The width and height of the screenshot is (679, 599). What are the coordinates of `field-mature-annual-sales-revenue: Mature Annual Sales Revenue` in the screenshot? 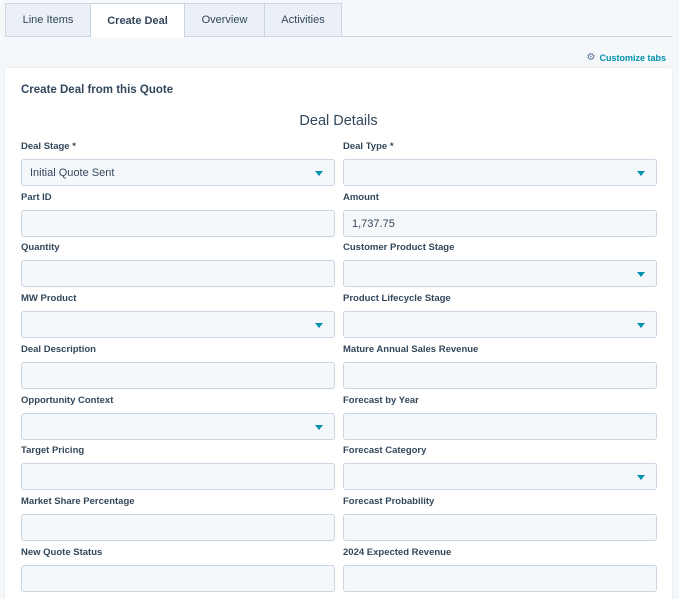 It's located at (500, 366).